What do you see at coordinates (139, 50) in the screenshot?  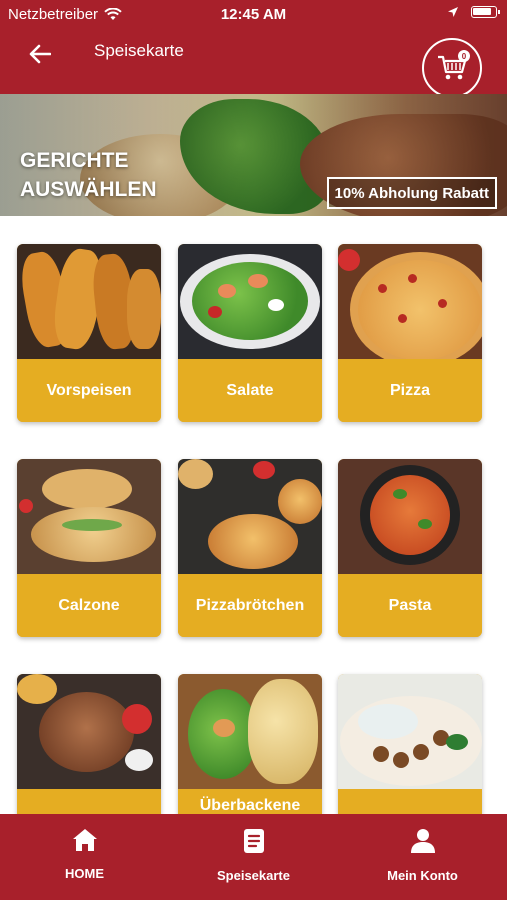 I see `page-title: Speisekarte` at bounding box center [139, 50].